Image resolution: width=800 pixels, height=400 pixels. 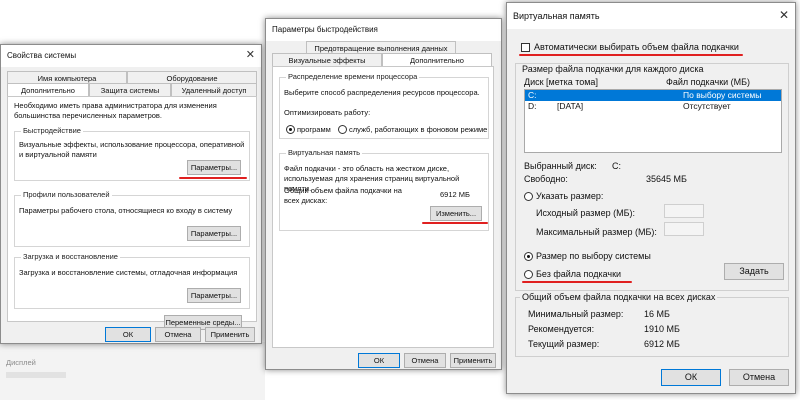 I want to click on group-title: Быстродействие, so click(x=52, y=130).